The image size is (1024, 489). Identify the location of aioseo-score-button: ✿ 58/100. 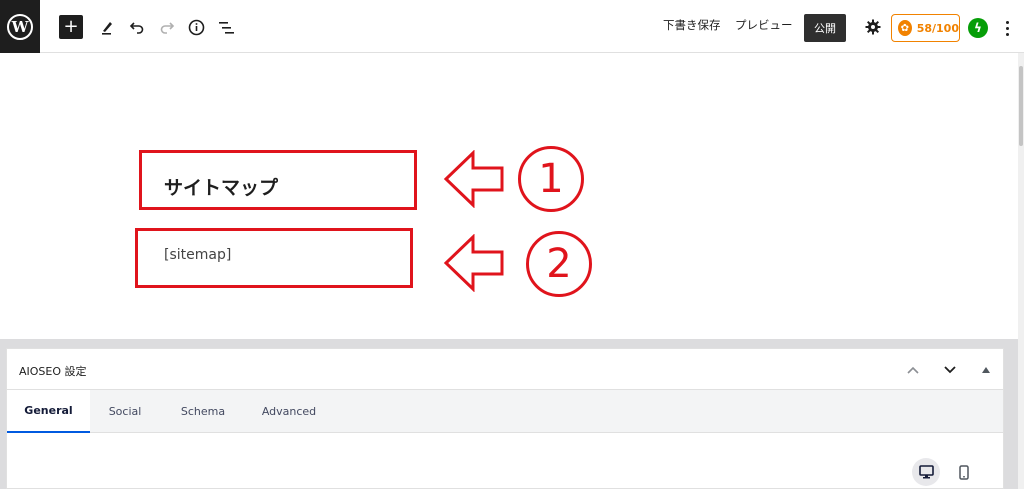
(925, 28).